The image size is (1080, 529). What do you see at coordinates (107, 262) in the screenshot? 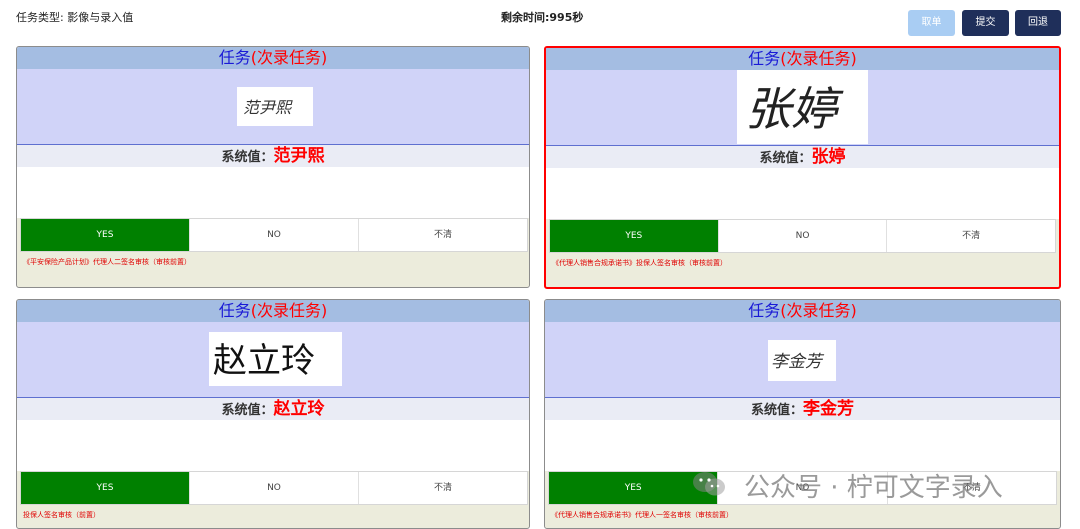
I see `card-note: 《平安保险产品计划》代理人二签名审核（审核前置）` at bounding box center [107, 262].